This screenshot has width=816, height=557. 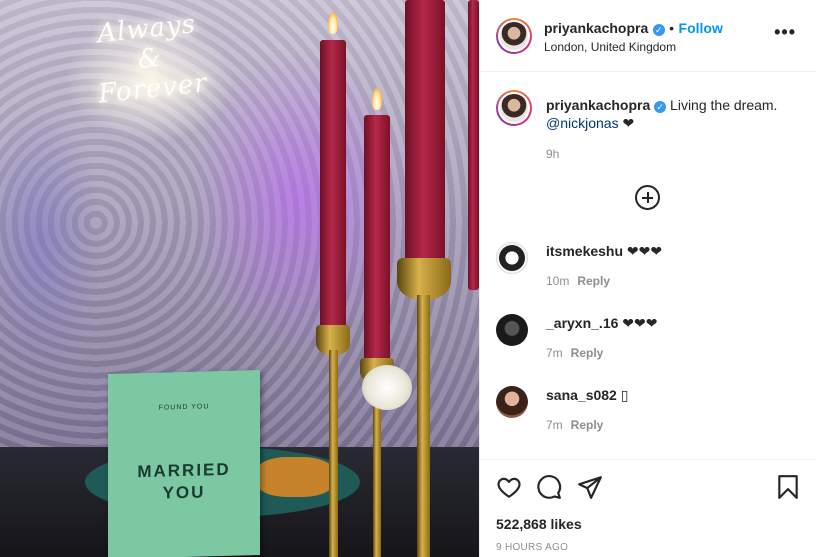 What do you see at coordinates (626, 123) in the screenshot?
I see `caption-heart: ❤` at bounding box center [626, 123].